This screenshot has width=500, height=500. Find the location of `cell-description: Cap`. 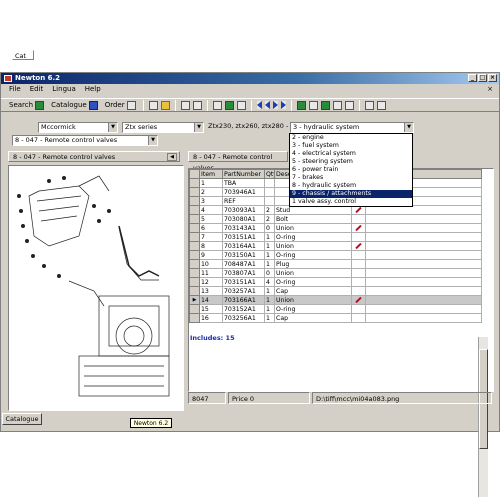

cell-description: Cap is located at coordinates (313, 318).